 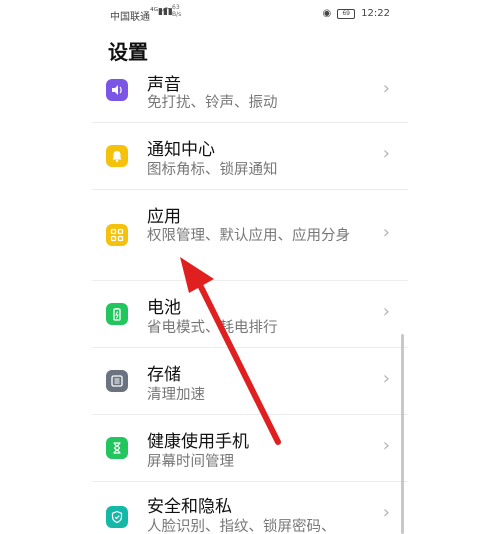 I want to click on battery-icon, so click(x=117, y=314).